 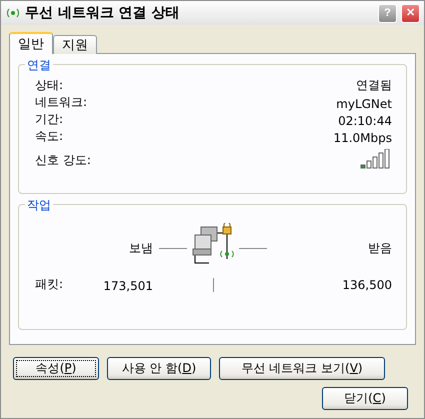 What do you see at coordinates (367, 285) in the screenshot?
I see `packets-received: 136,500` at bounding box center [367, 285].